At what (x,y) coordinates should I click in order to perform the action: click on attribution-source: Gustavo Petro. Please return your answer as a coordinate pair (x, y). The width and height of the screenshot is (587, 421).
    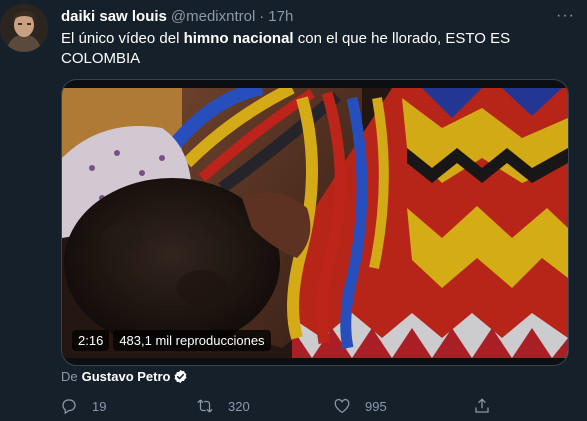
    Looking at the image, I should click on (126, 376).